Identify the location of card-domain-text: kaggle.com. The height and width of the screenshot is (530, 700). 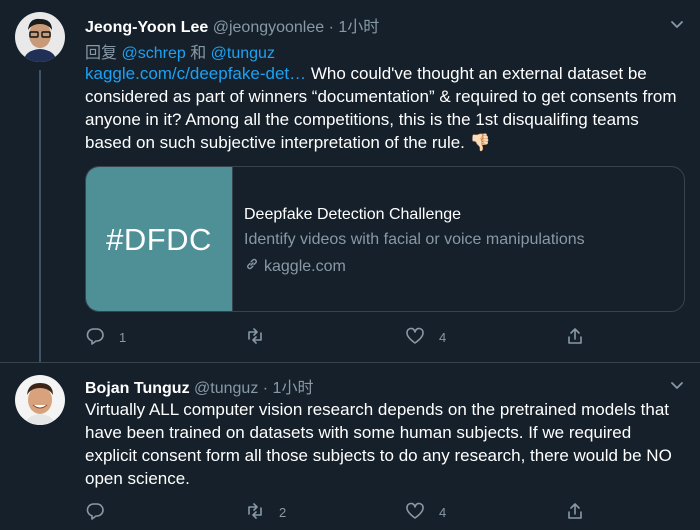
(305, 266).